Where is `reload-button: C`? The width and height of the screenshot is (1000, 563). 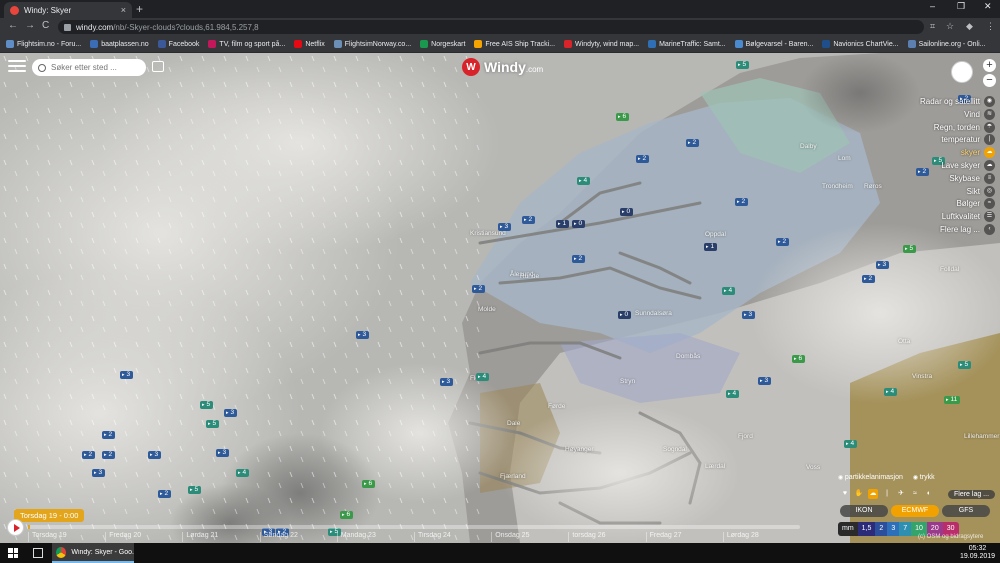
reload-button: C is located at coordinates (45, 25).